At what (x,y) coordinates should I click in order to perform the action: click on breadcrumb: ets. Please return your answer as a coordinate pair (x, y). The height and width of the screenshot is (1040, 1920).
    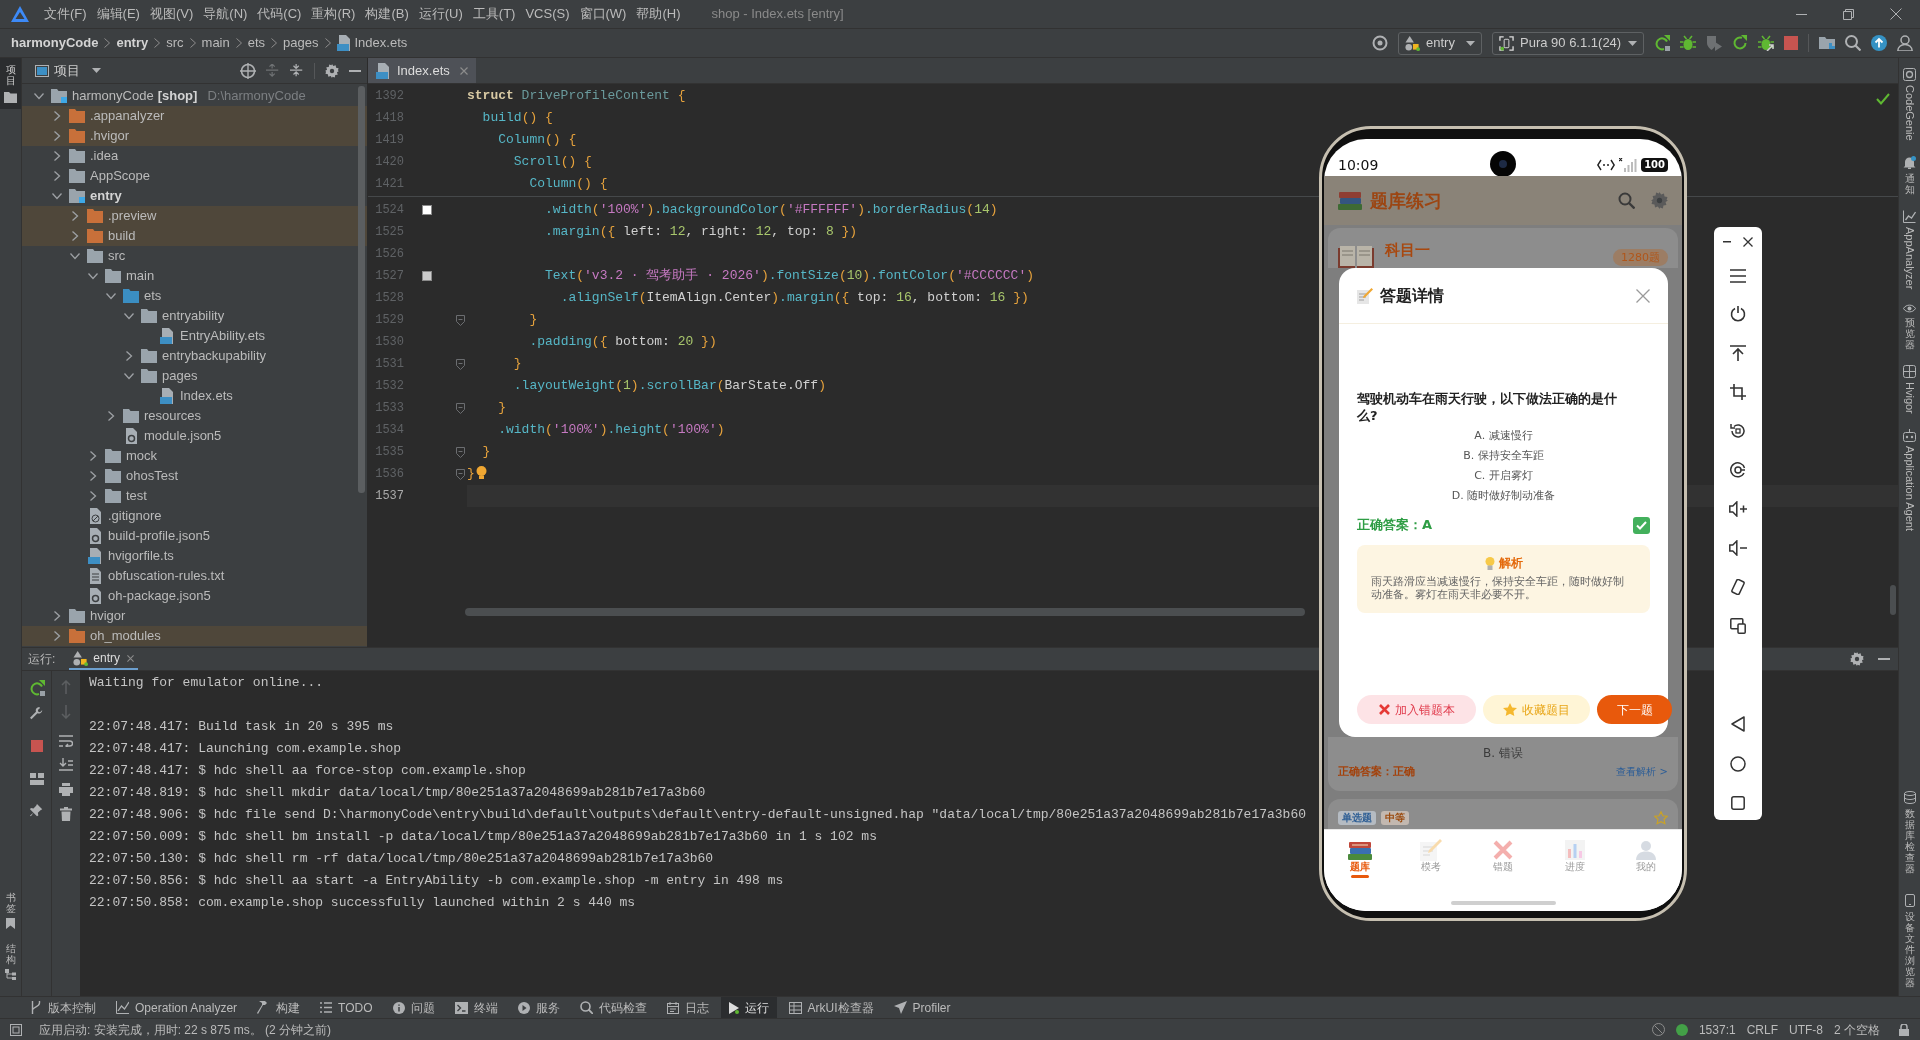
    Looking at the image, I should click on (256, 43).